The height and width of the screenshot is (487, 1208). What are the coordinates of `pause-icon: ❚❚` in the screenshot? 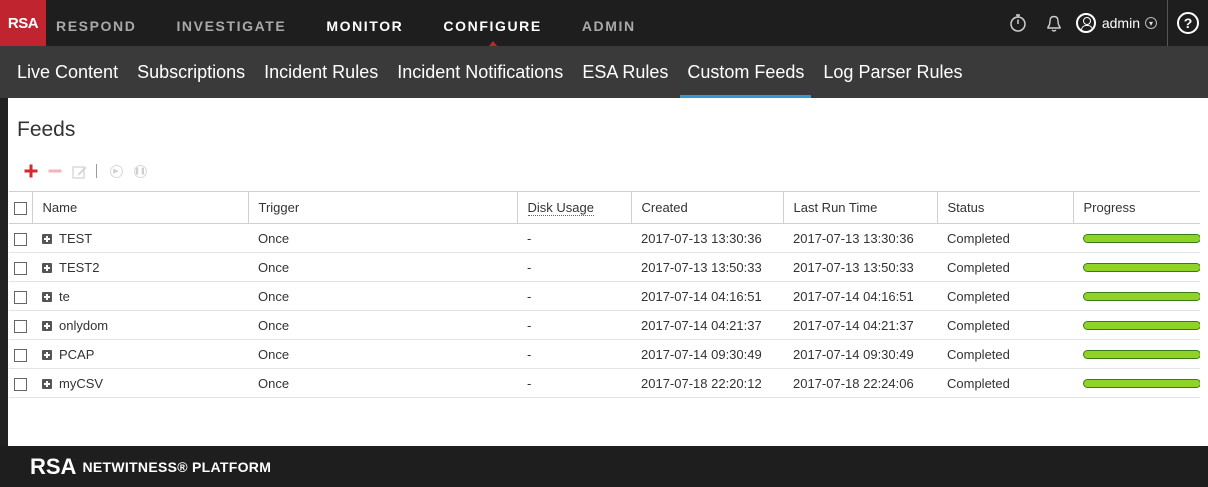 It's located at (140, 171).